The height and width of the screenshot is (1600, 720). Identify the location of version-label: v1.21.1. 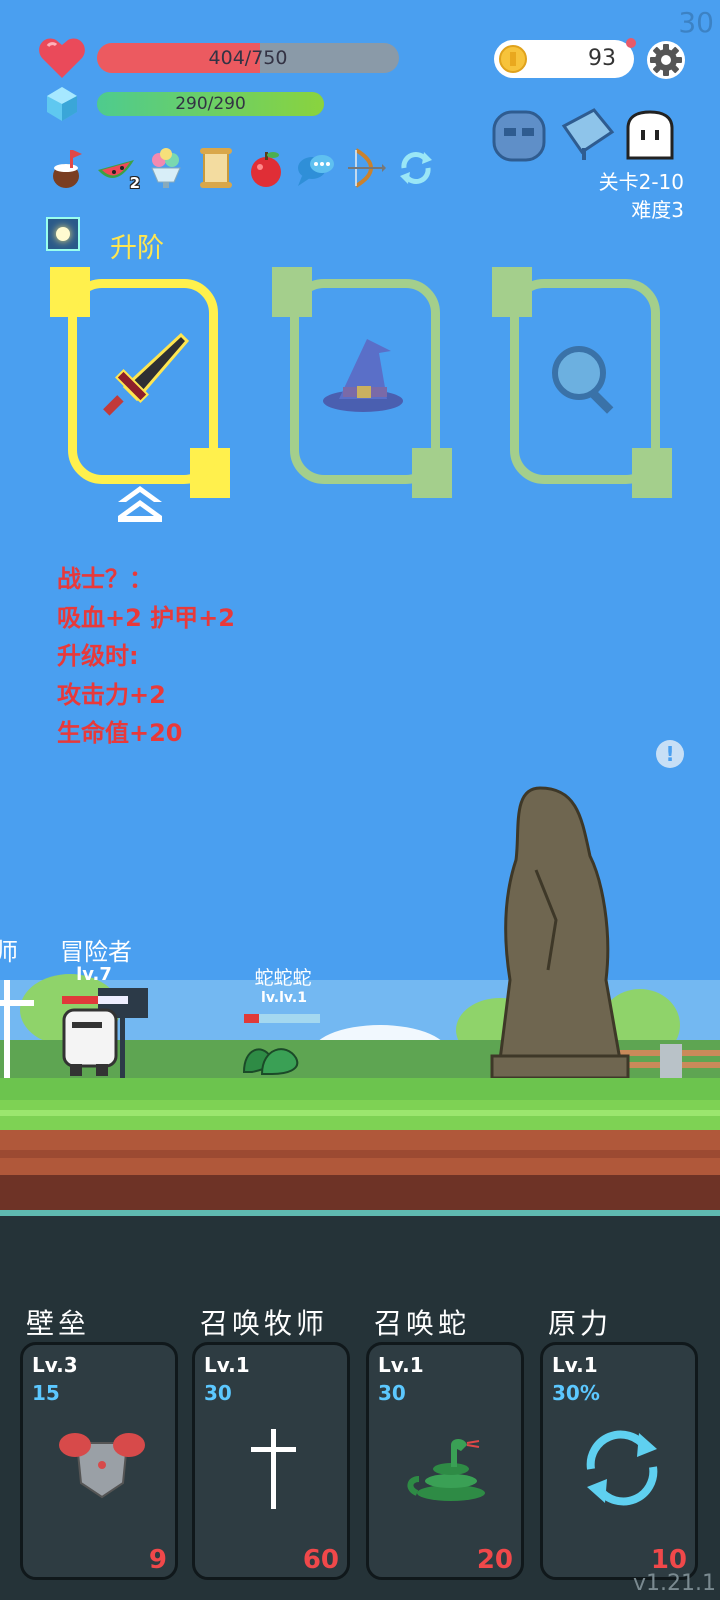
(674, 1583).